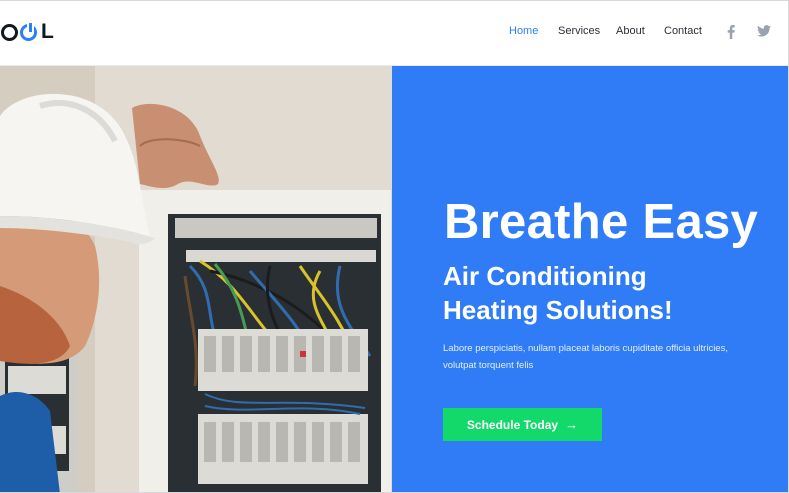 The height and width of the screenshot is (493, 789). What do you see at coordinates (731, 32) in the screenshot?
I see `facebook-icon` at bounding box center [731, 32].